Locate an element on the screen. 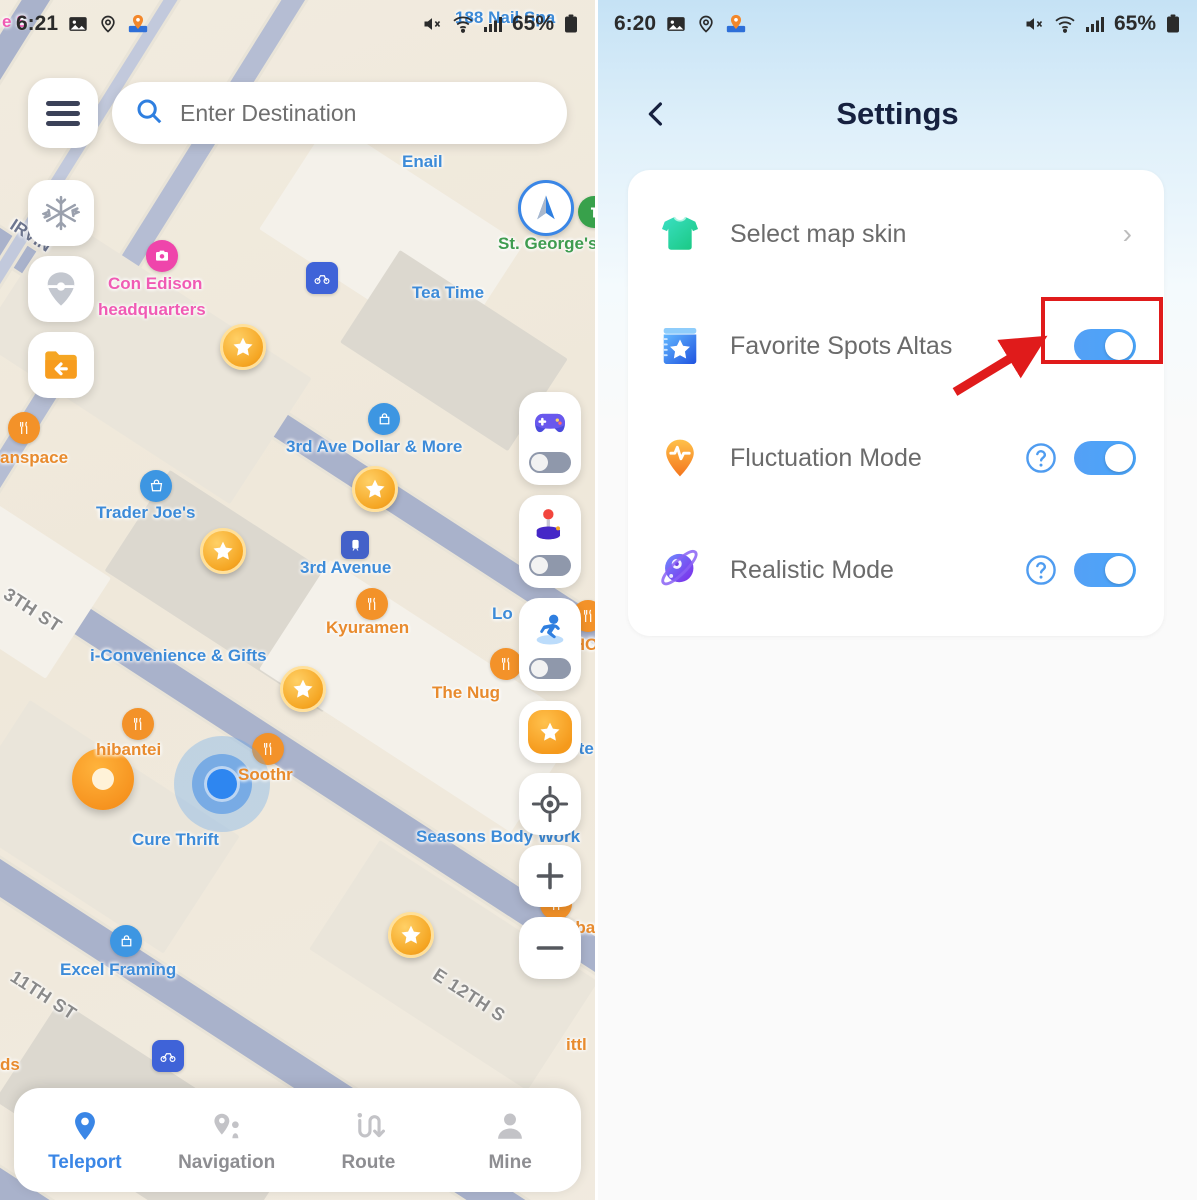 The width and height of the screenshot is (1200, 1200). tshirt-icon is located at coordinates (680, 234).